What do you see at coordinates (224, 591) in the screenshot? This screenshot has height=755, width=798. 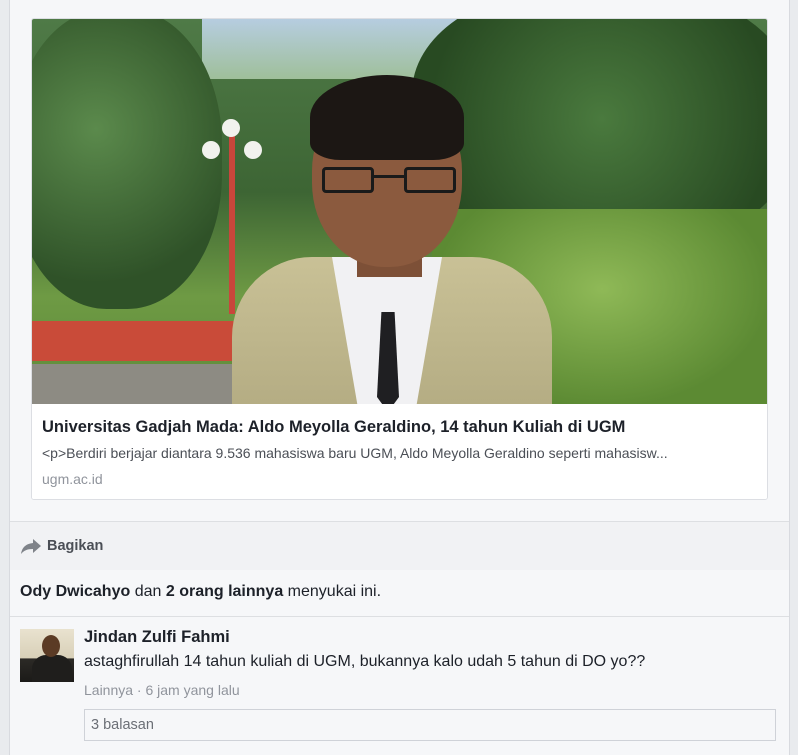 I see `other-likers-link: 2 orang lainnya` at bounding box center [224, 591].